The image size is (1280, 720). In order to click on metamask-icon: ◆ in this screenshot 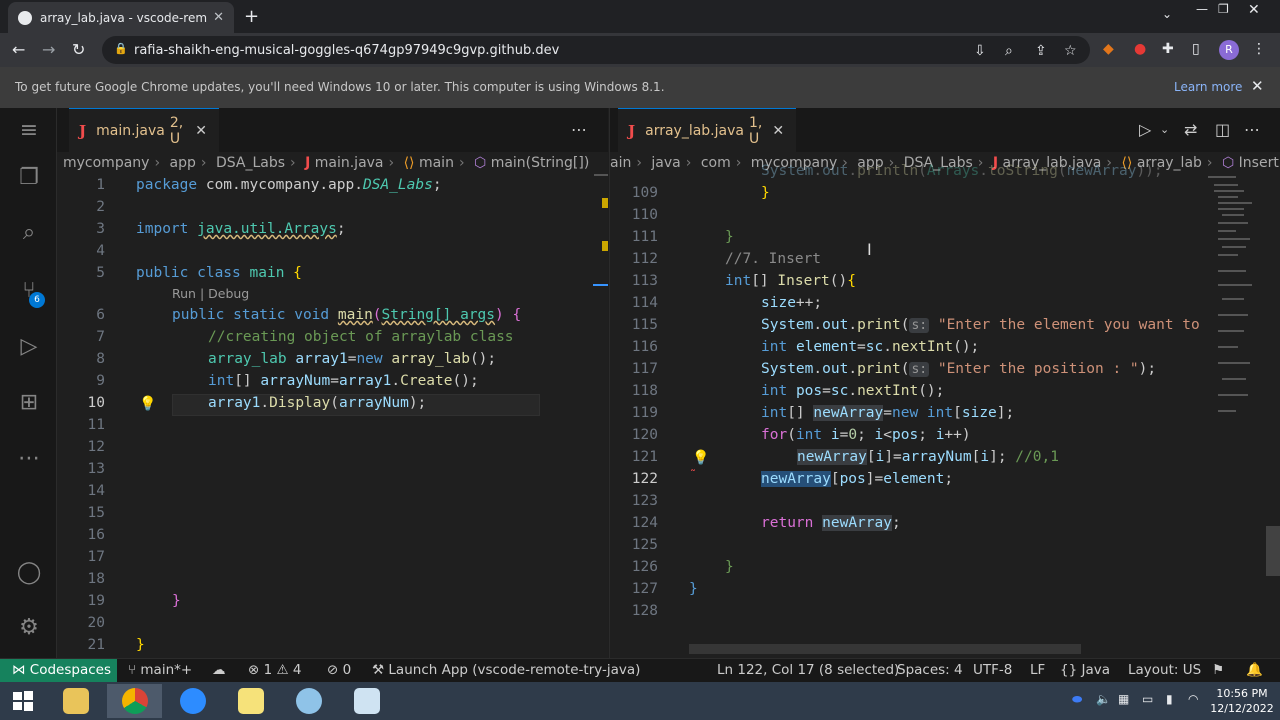, I will do `click(1108, 49)`.